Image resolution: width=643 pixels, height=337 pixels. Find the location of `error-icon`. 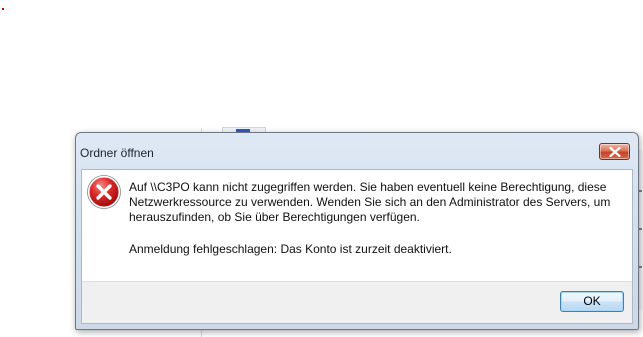

error-icon is located at coordinates (104, 192).